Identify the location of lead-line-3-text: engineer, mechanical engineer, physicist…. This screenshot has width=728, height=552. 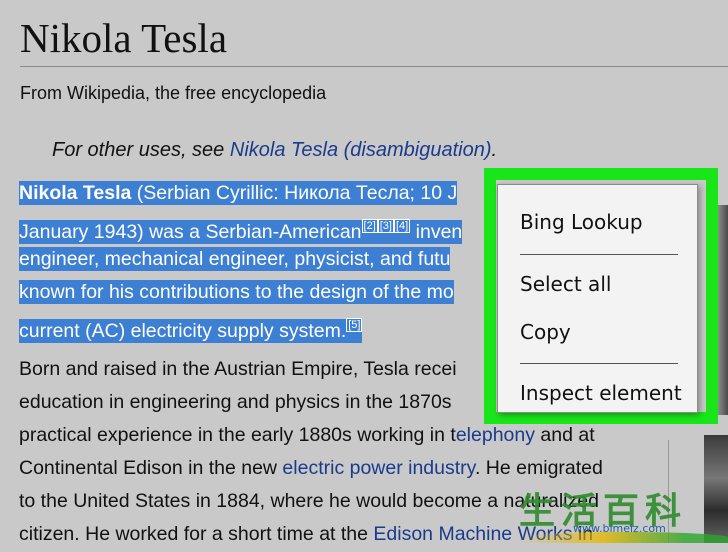
(235, 259).